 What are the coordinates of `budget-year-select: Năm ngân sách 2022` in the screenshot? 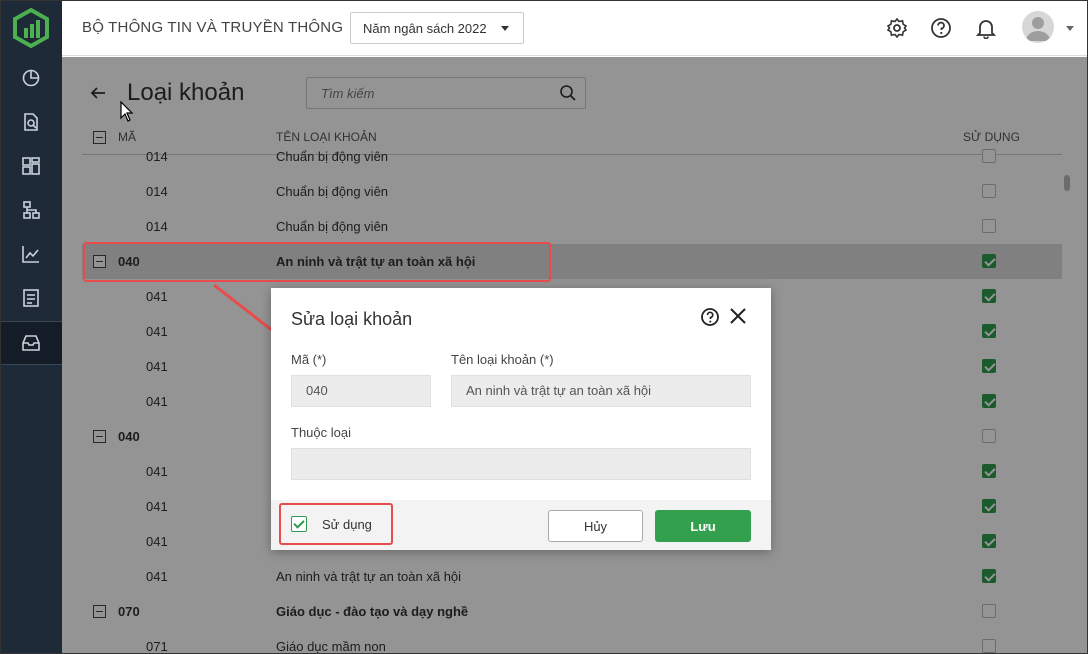 It's located at (437, 28).